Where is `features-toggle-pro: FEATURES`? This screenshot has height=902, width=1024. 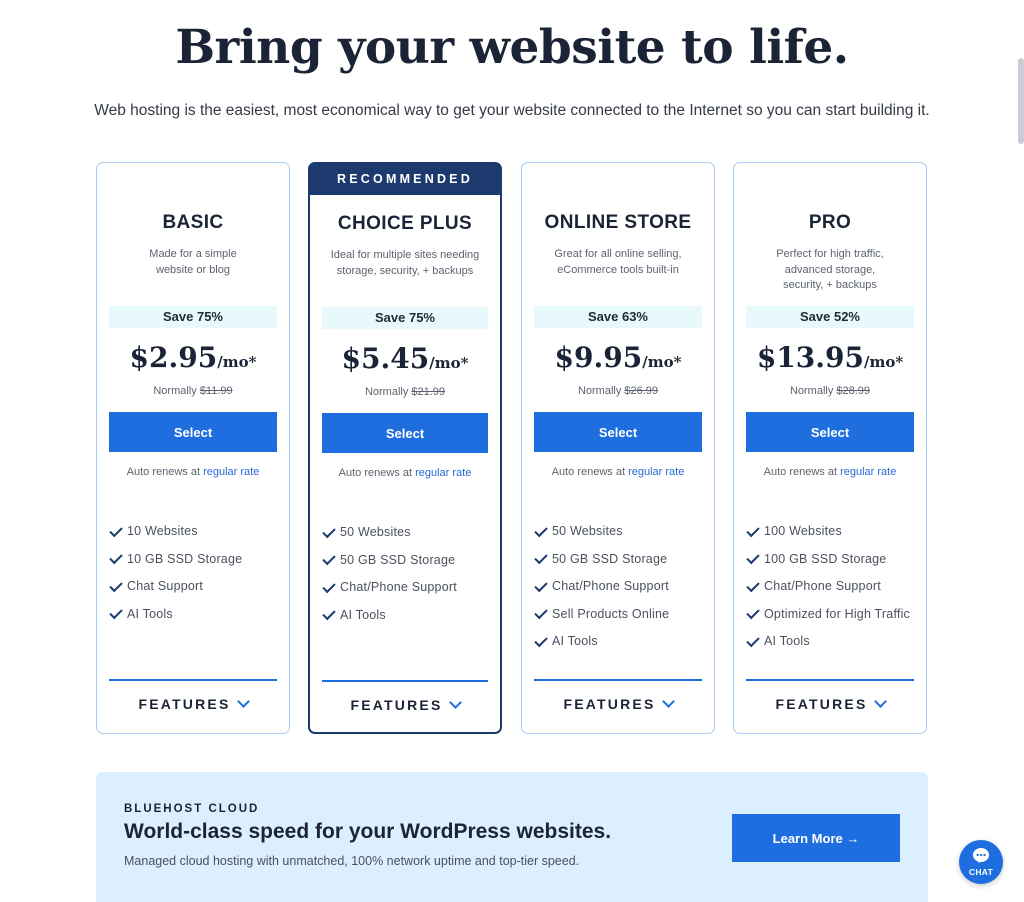
features-toggle-pro: FEATURES is located at coordinates (830, 703).